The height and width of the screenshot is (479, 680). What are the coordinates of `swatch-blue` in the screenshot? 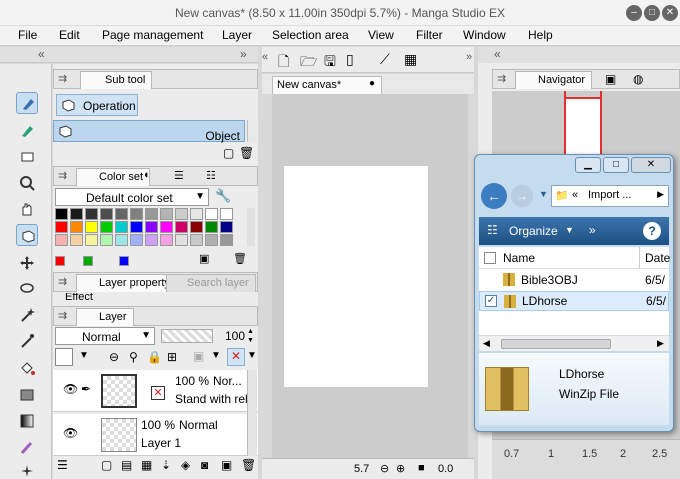 It's located at (124, 261).